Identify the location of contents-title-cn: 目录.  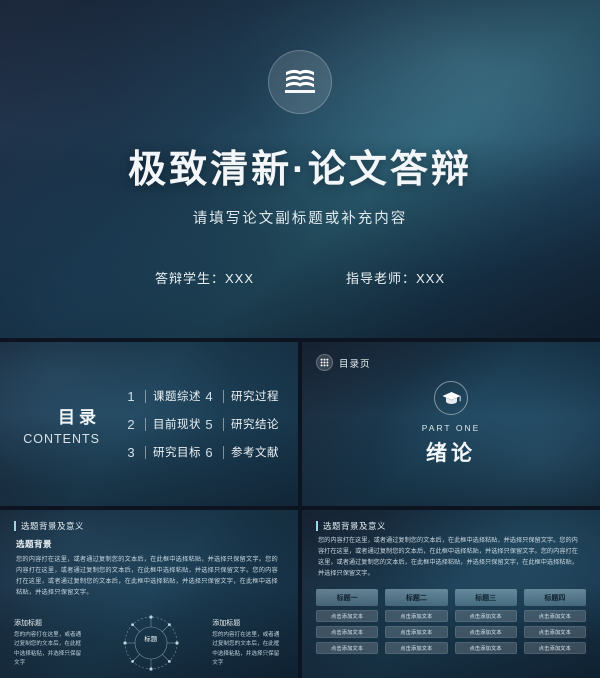
(79, 417).